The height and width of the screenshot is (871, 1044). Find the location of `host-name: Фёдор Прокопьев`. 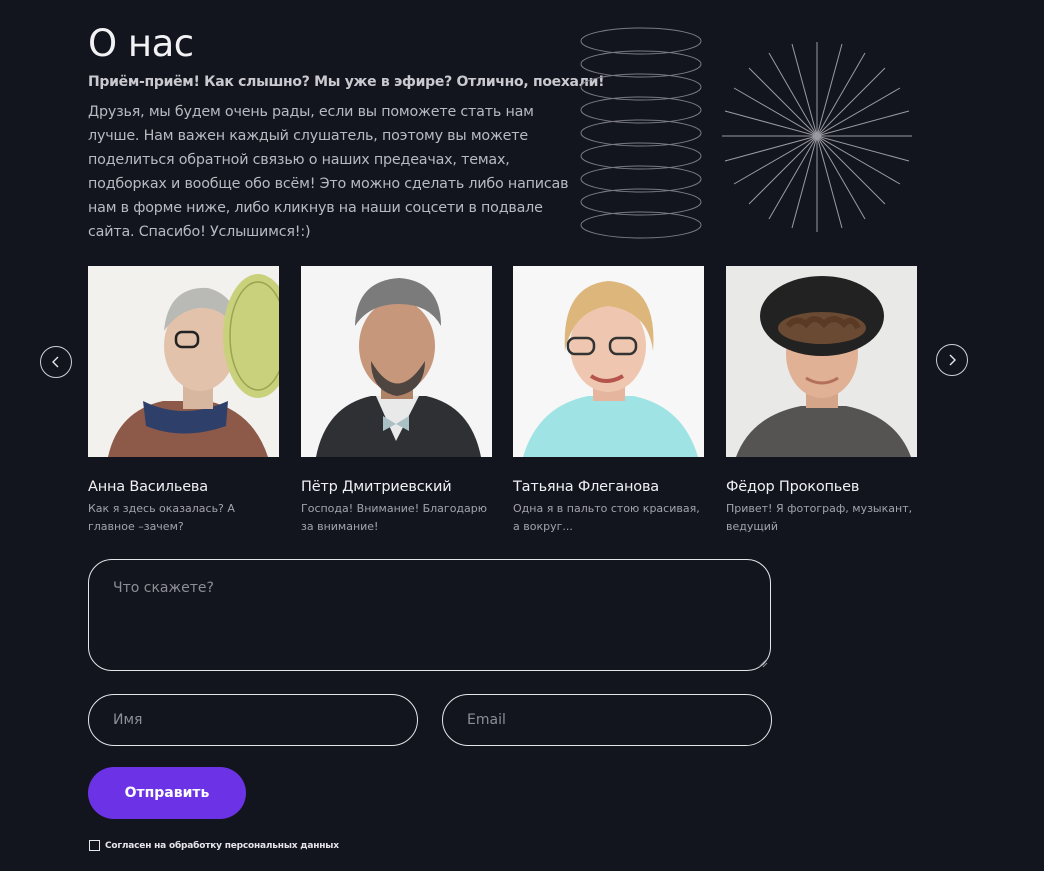

host-name: Фёдор Прокопьев is located at coordinates (793, 487).